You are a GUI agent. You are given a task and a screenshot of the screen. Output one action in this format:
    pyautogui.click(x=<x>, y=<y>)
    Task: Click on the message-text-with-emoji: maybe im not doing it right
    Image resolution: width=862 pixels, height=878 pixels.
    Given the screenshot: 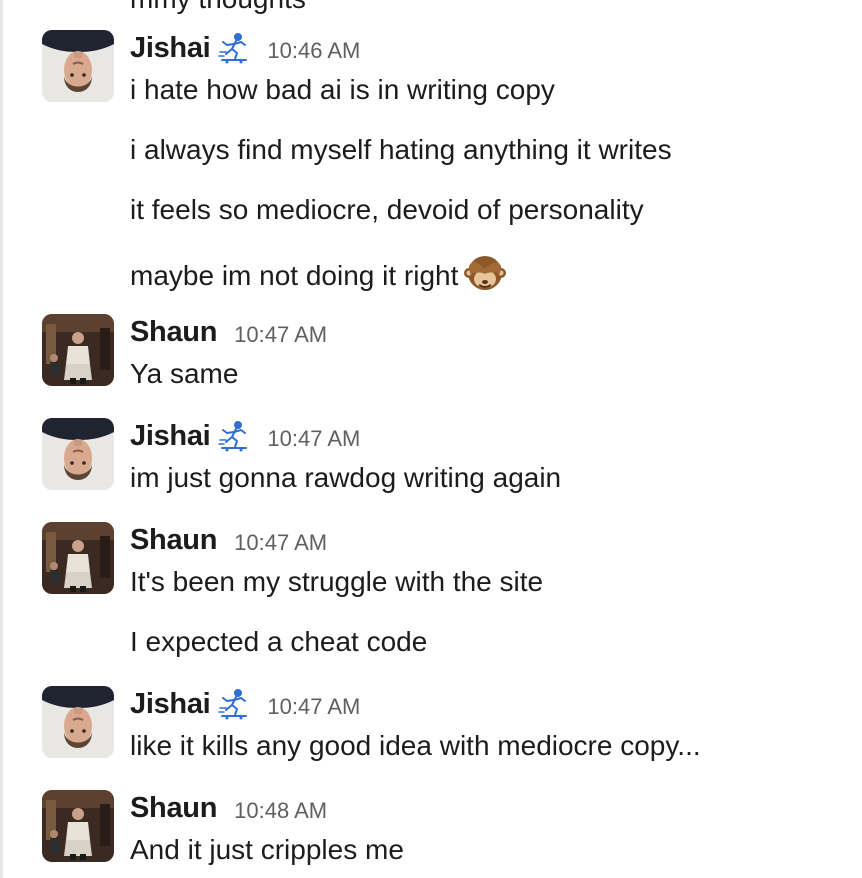 What is the action you would take?
    pyautogui.click(x=318, y=273)
    